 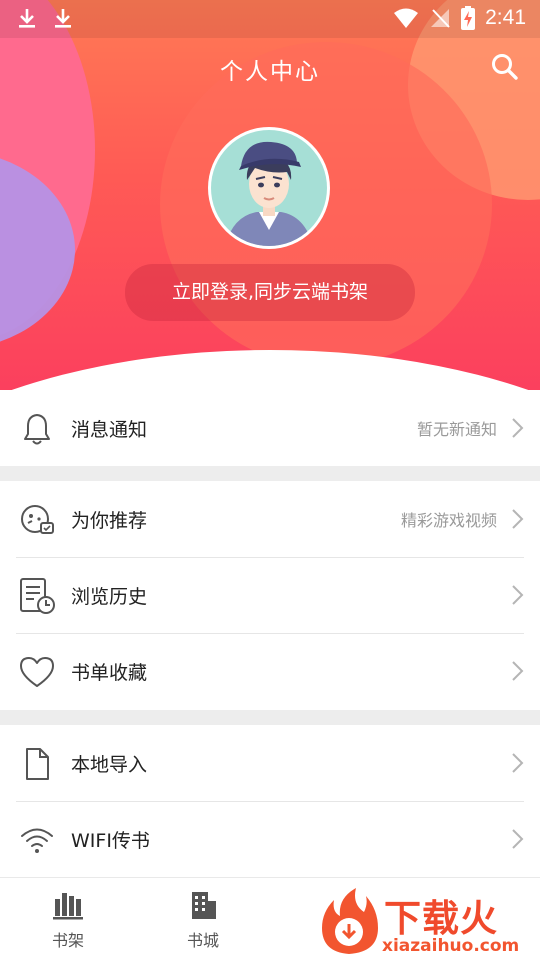 What do you see at coordinates (202, 940) in the screenshot?
I see `tab-label: 书城` at bounding box center [202, 940].